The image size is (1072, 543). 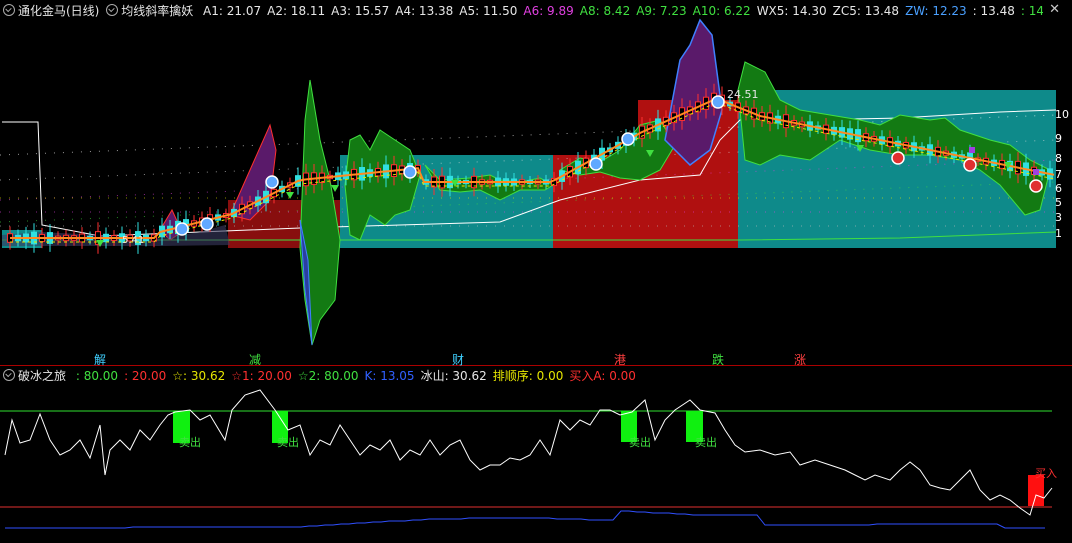 What do you see at coordinates (1058, 138) in the screenshot?
I see `scale-tick: 9` at bounding box center [1058, 138].